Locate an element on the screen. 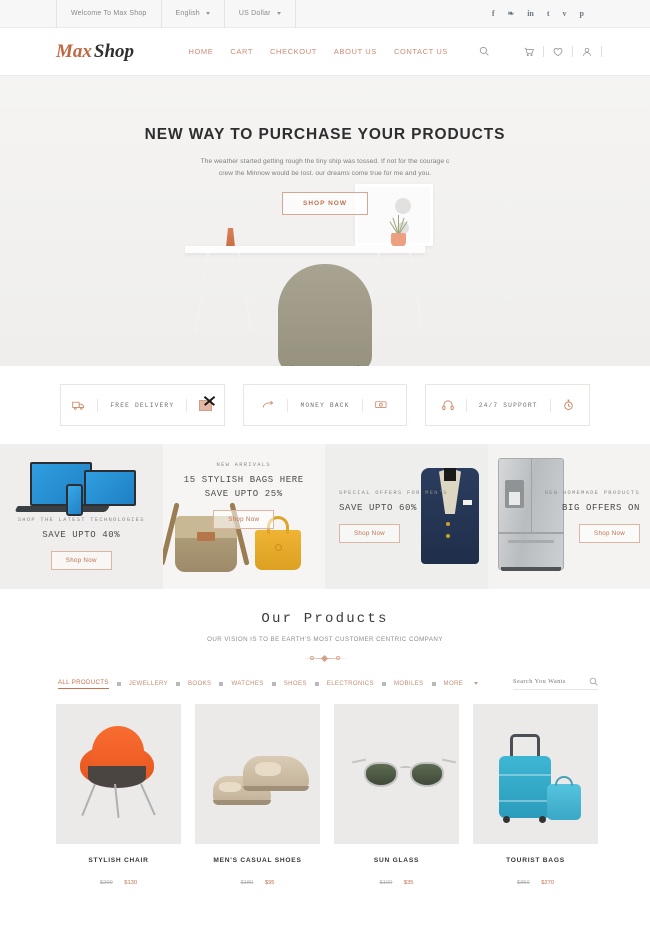  product-image-chair is located at coordinates (118, 774).